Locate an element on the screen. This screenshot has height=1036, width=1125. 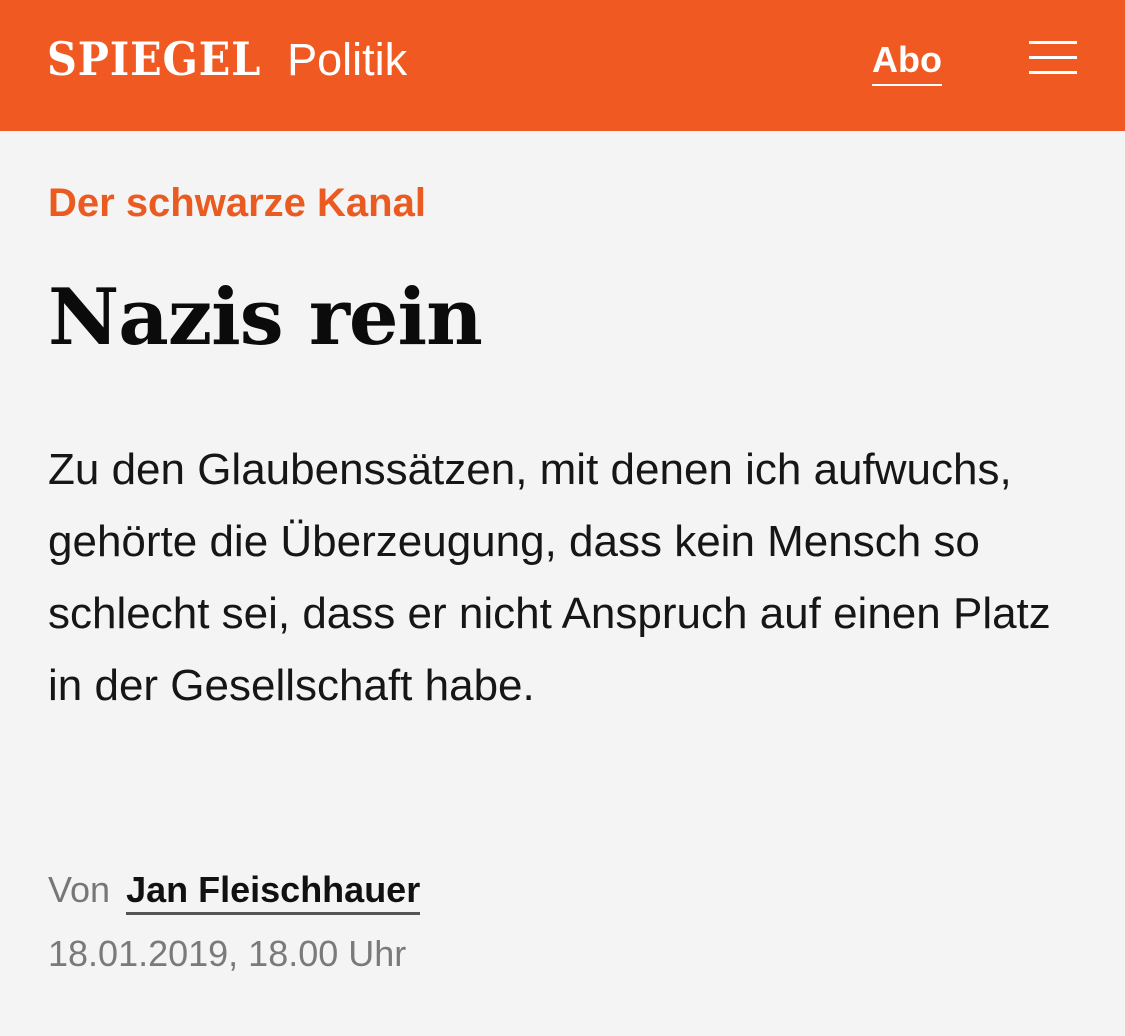
hamburger-menu-icon is located at coordinates (1053, 58).